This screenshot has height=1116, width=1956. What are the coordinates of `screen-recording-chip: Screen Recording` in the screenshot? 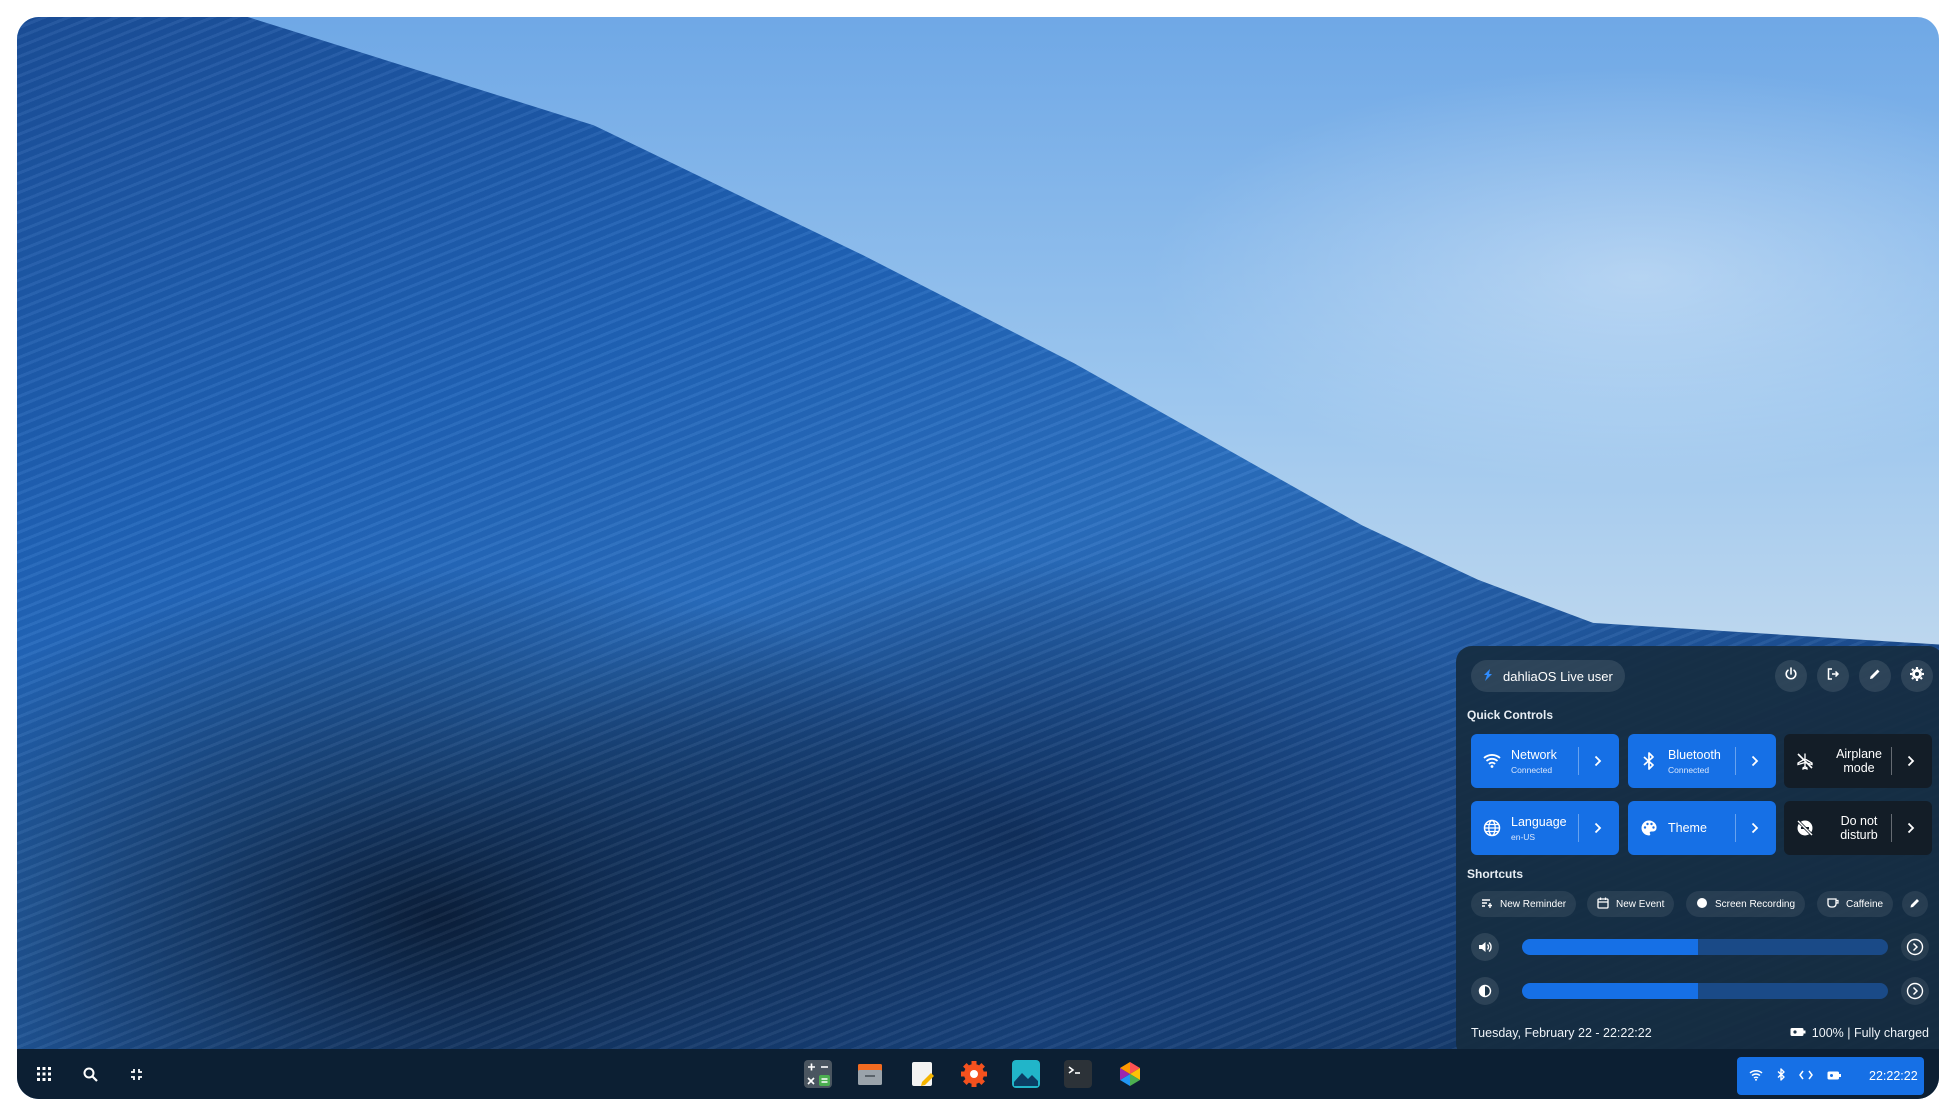 It's located at (1746, 904).